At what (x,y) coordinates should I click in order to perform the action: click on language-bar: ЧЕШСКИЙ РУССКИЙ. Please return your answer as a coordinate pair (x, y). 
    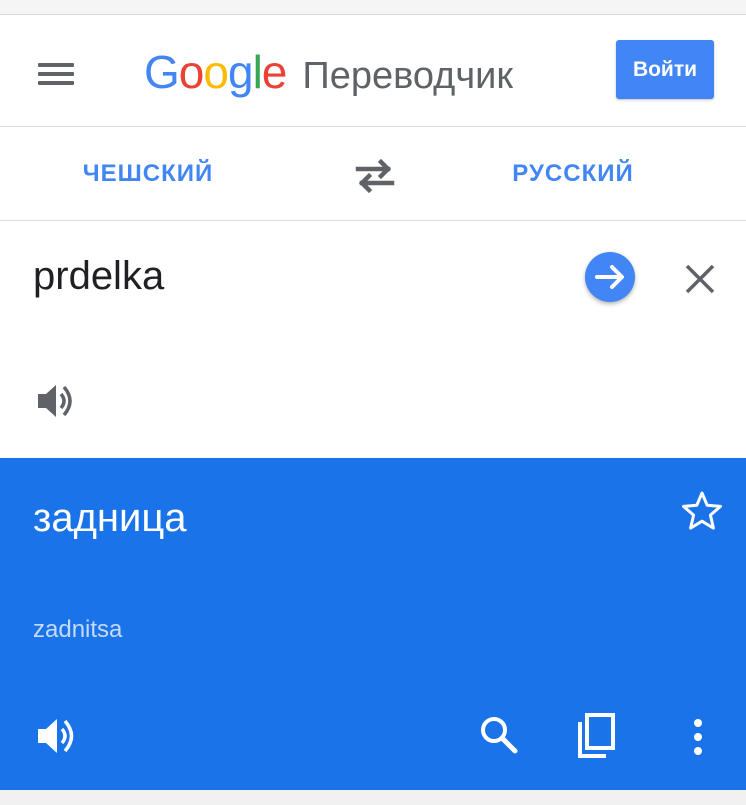
    Looking at the image, I should click on (373, 174).